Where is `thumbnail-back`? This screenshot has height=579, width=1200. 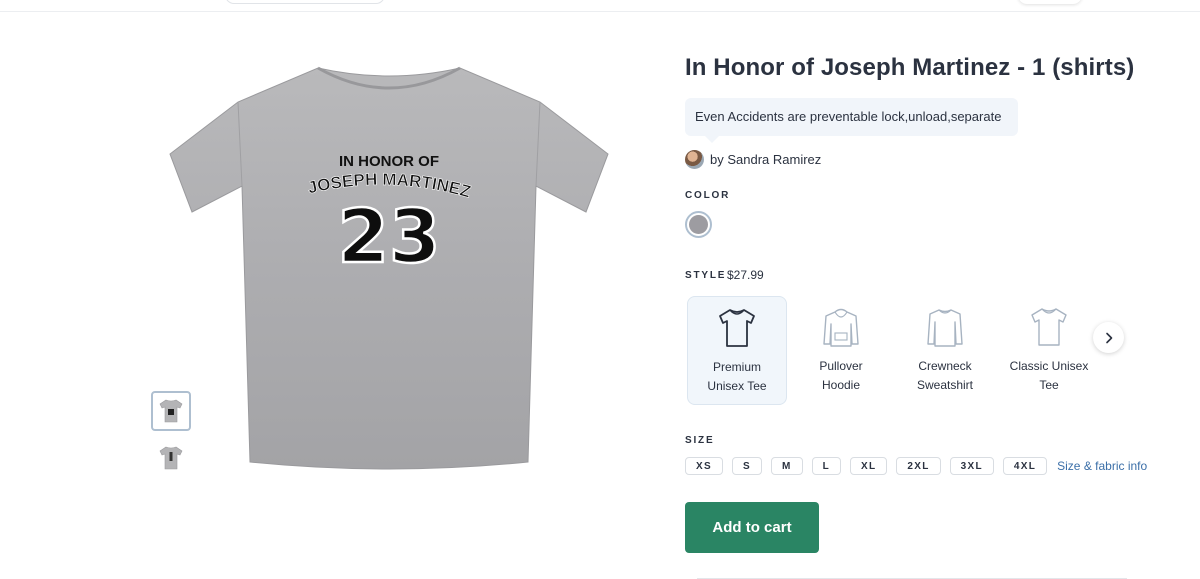 thumbnail-back is located at coordinates (171, 458).